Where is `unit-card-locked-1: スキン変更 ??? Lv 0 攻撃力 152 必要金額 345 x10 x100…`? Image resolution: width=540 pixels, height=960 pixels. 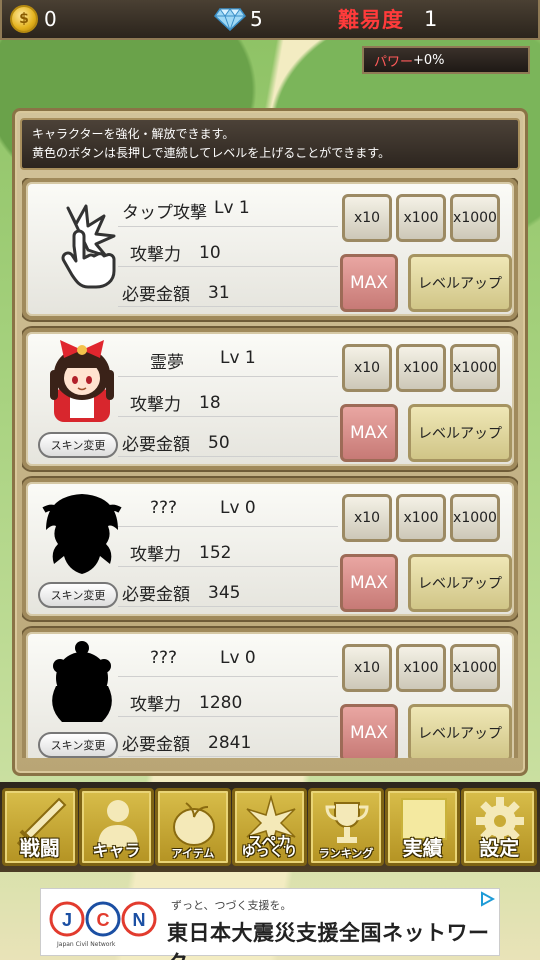
unit-card-locked-1: スキン変更 ??? Lv 0 攻撃力 152 必要金額 345 x10 x100… is located at coordinates (270, 549).